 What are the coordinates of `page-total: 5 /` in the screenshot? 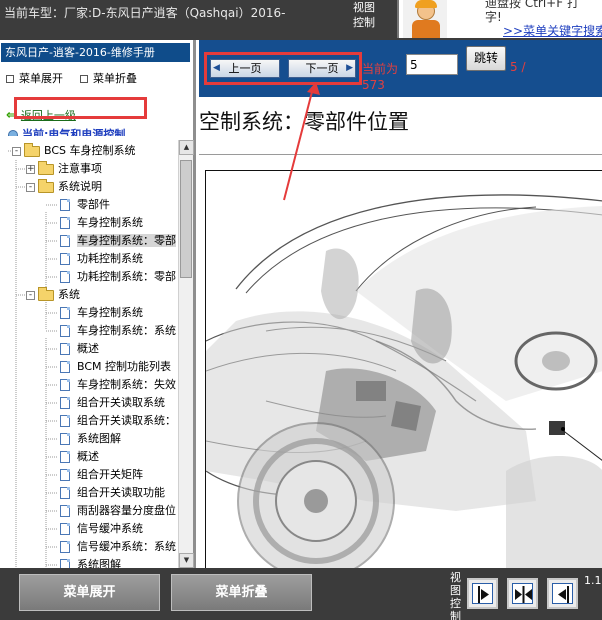 It's located at (518, 67).